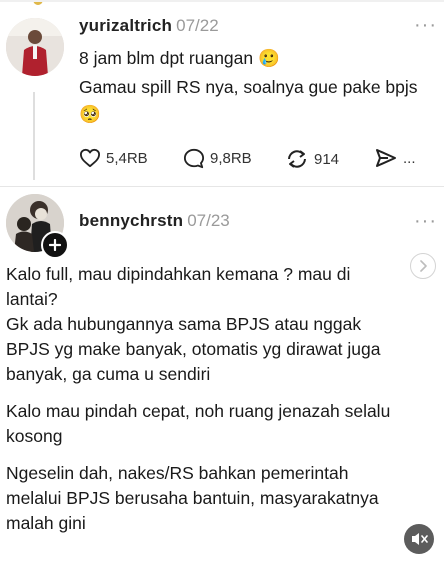 This screenshot has width=444, height=563. Describe the element at coordinates (231, 158) in the screenshot. I see `comment-count: 9,8RB` at that location.